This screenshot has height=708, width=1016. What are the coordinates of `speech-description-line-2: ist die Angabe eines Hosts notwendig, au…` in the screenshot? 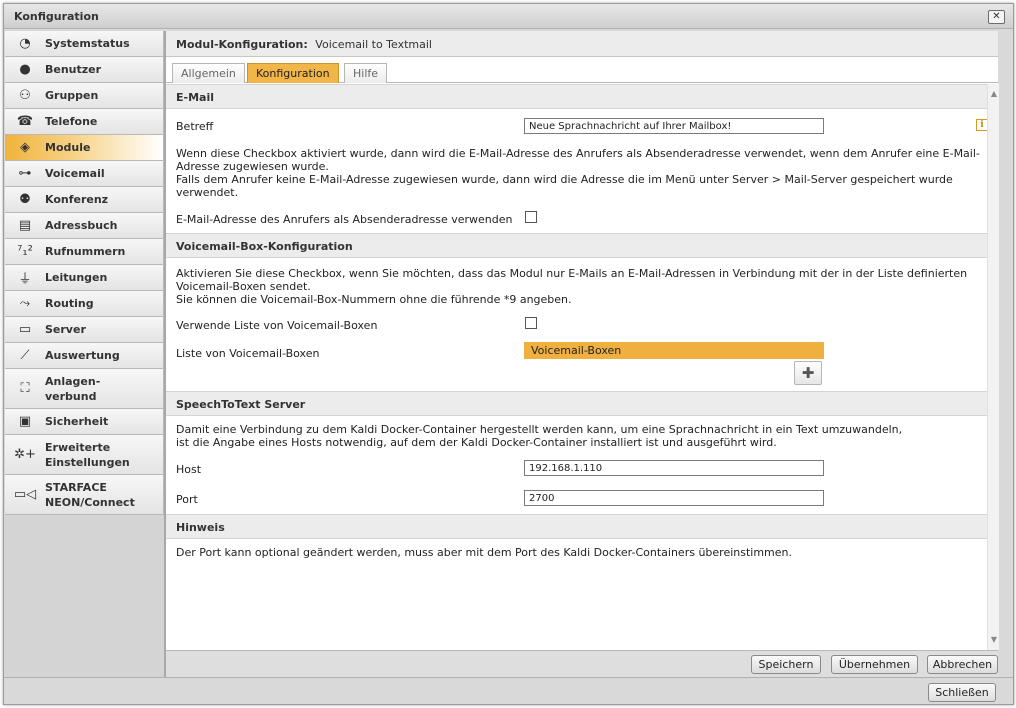 It's located at (476, 442).